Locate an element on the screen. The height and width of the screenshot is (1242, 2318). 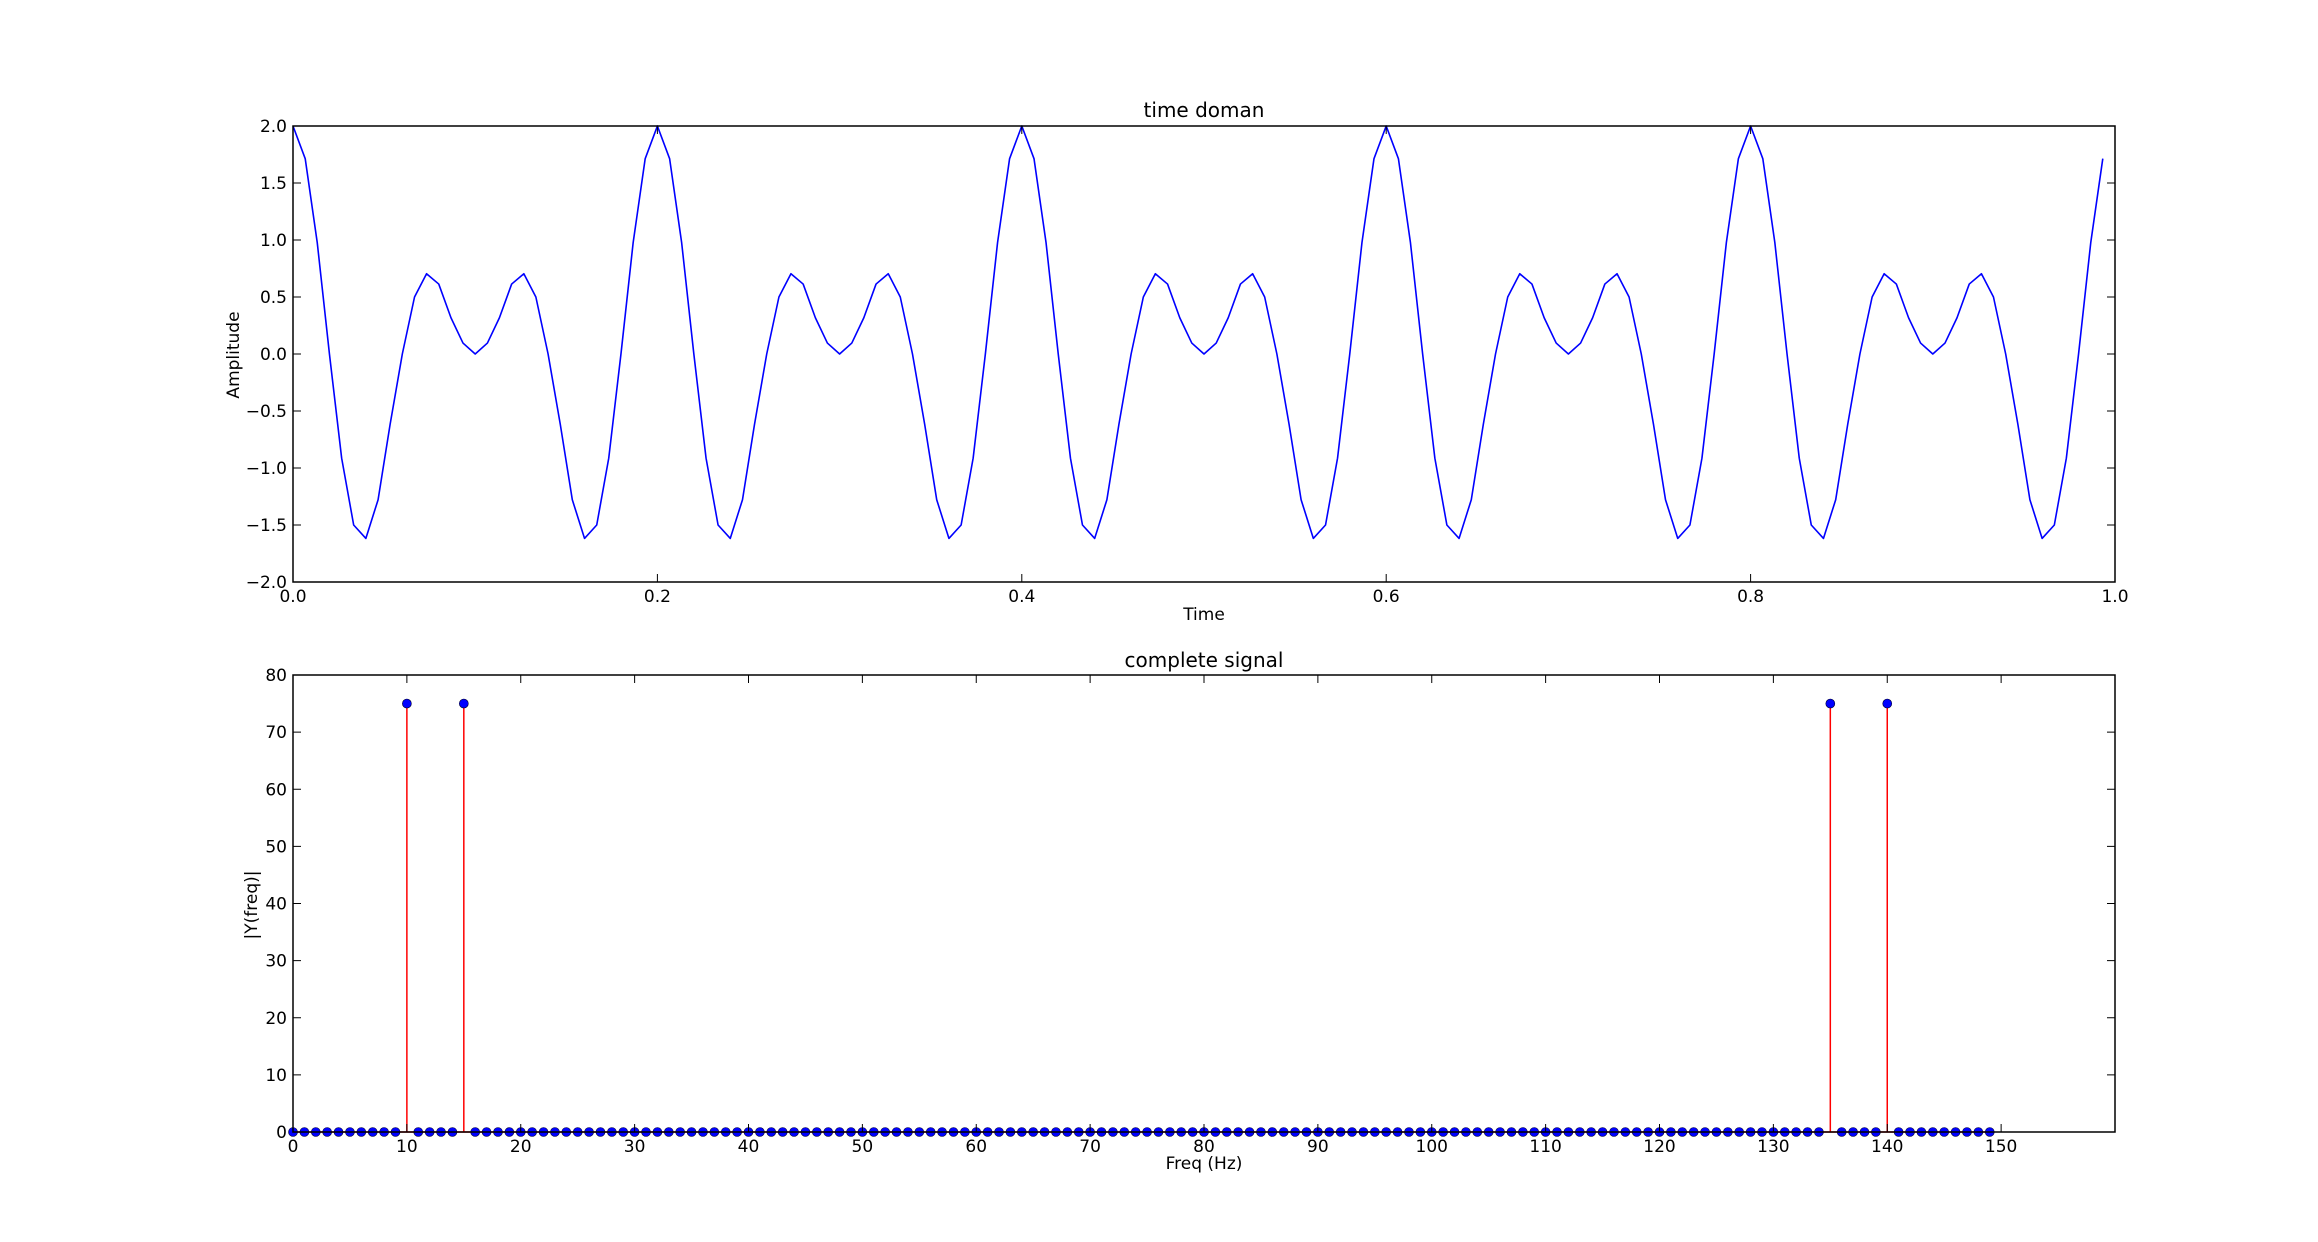
spectrum-ytick-label: 20 is located at coordinates (276, 1019).